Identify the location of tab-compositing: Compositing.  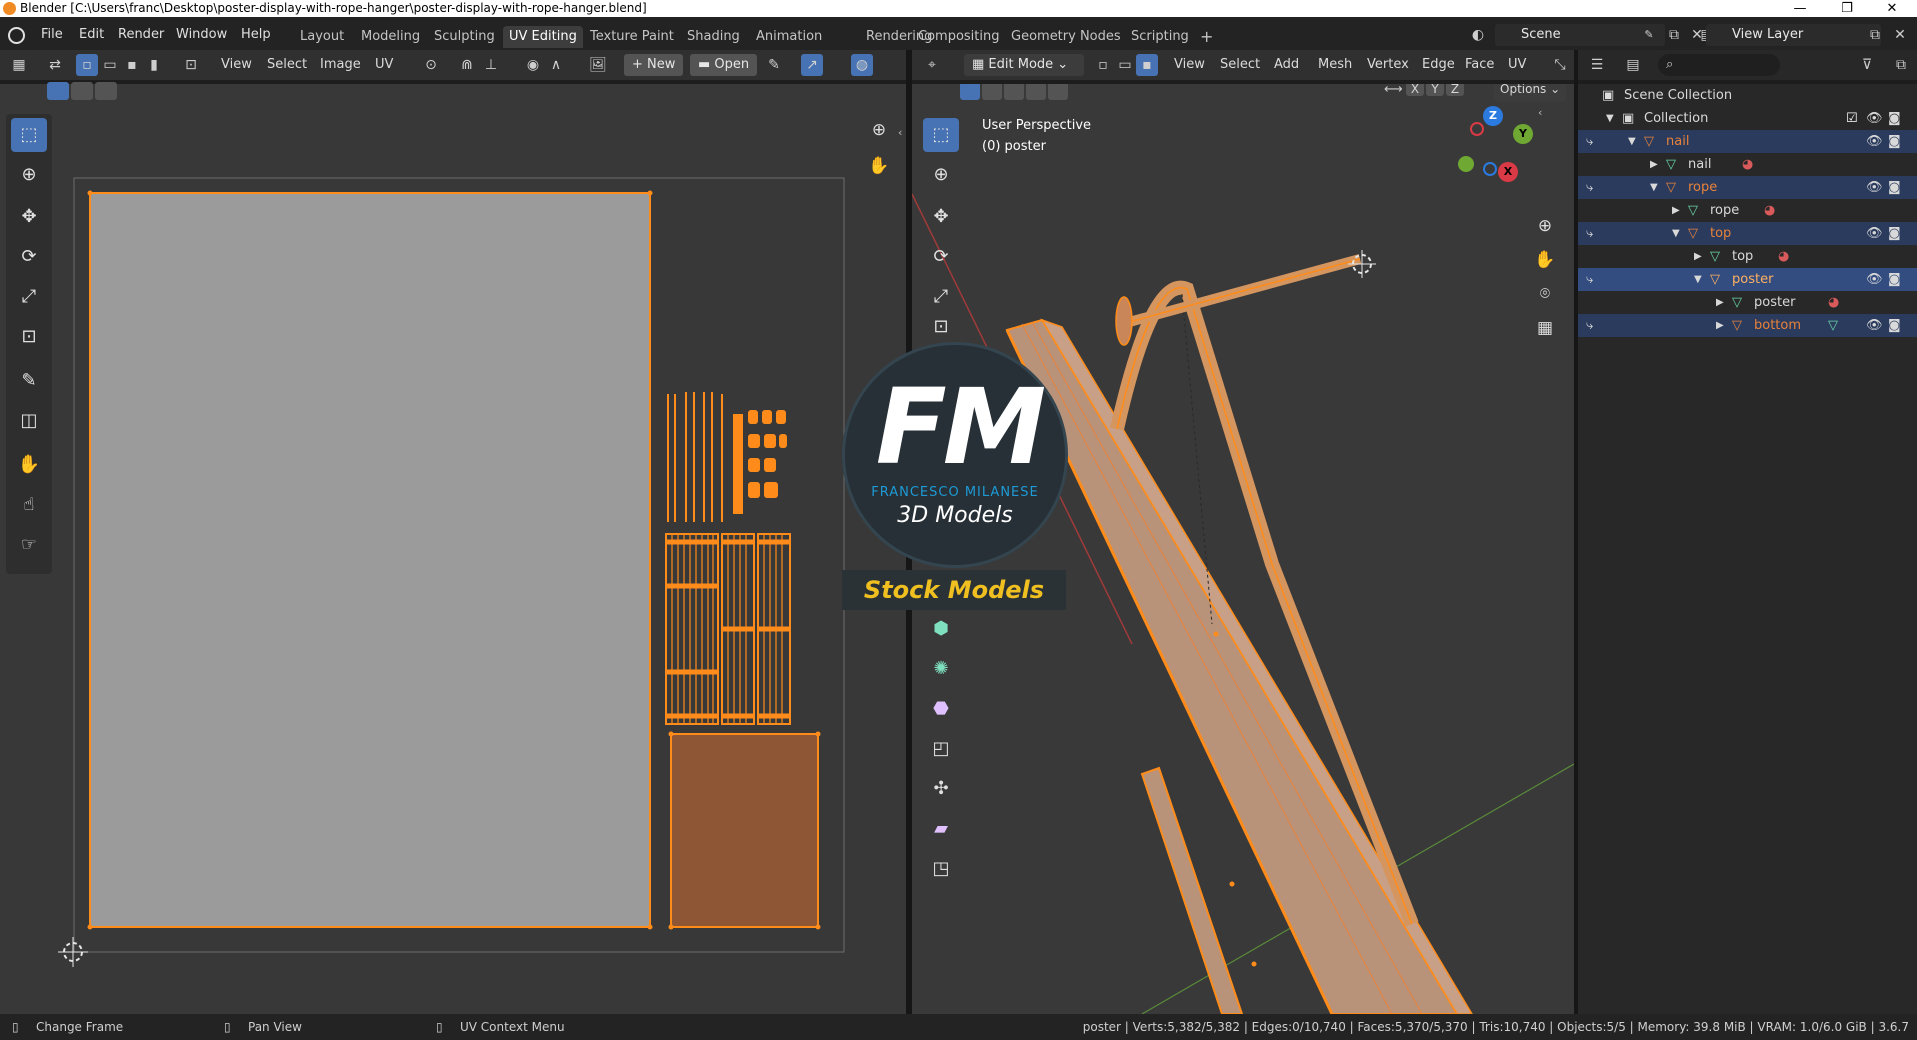
(959, 37).